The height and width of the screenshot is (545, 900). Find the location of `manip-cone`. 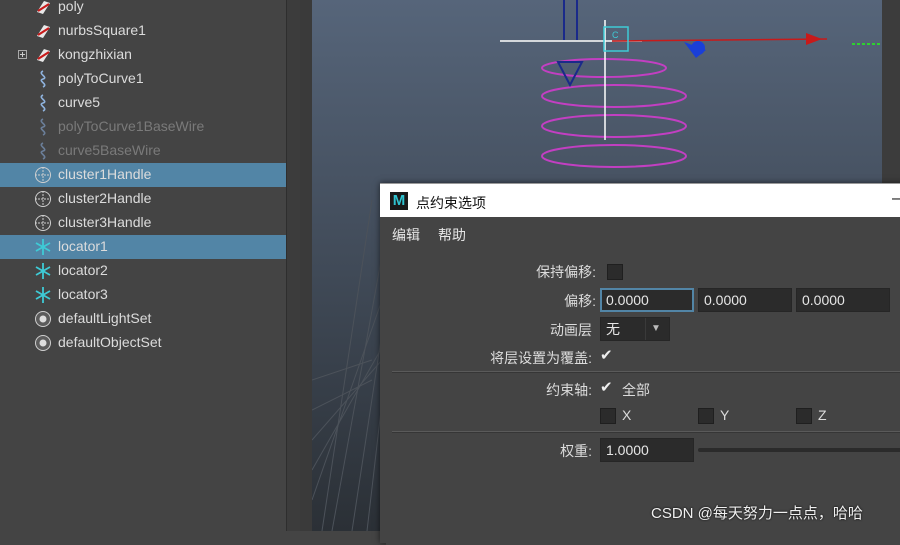

manip-cone is located at coordinates (570, 74).